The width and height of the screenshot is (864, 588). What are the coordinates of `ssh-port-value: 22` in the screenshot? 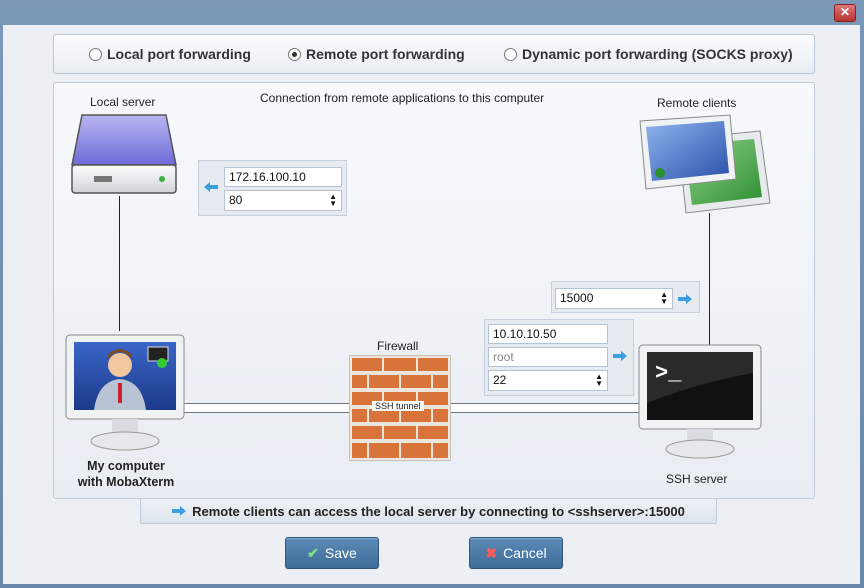 It's located at (500, 380).